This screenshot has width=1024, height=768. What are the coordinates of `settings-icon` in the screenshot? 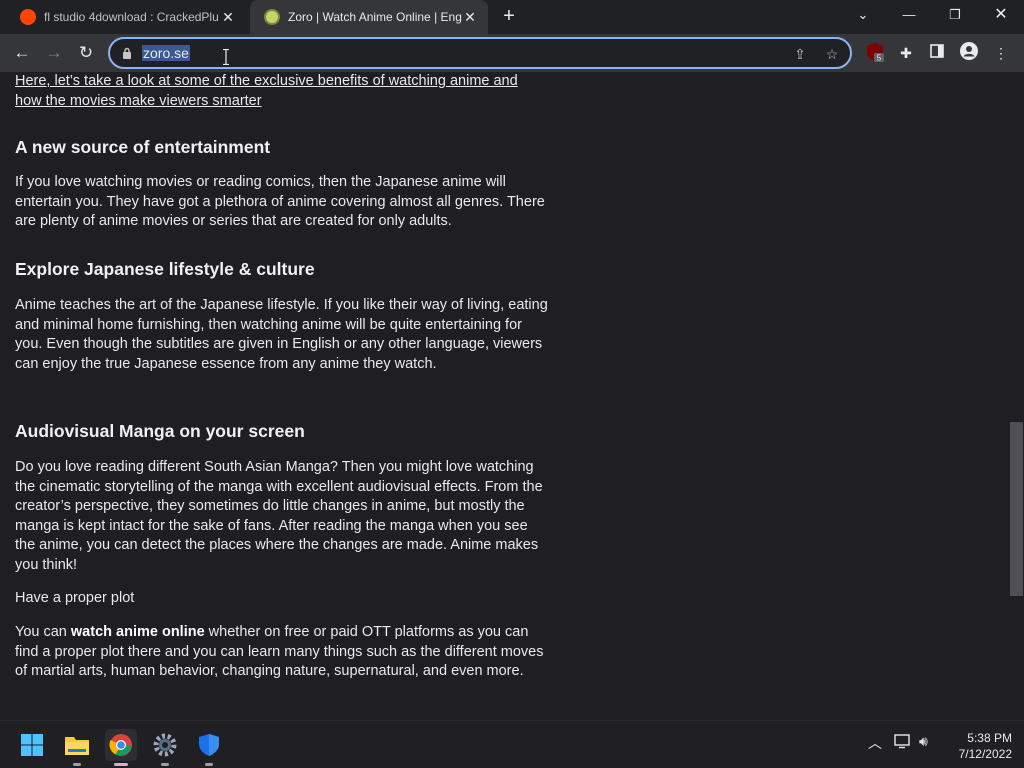 It's located at (165, 747).